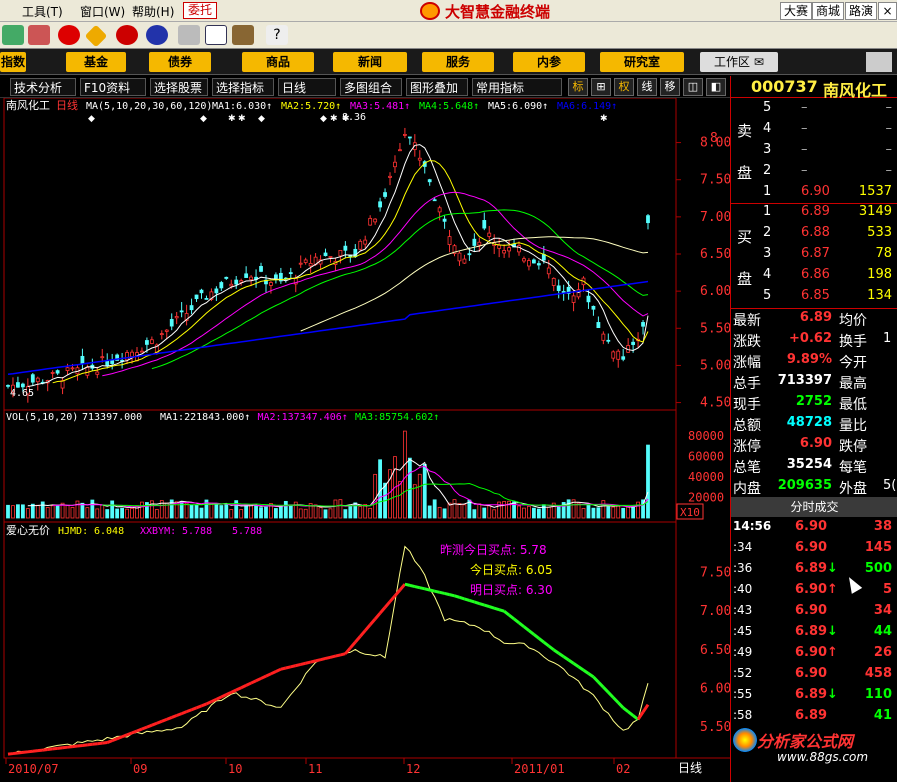 Image resolution: width=897 pixels, height=782 pixels. What do you see at coordinates (13, 35) in the screenshot?
I see `quote-icon` at bounding box center [13, 35].